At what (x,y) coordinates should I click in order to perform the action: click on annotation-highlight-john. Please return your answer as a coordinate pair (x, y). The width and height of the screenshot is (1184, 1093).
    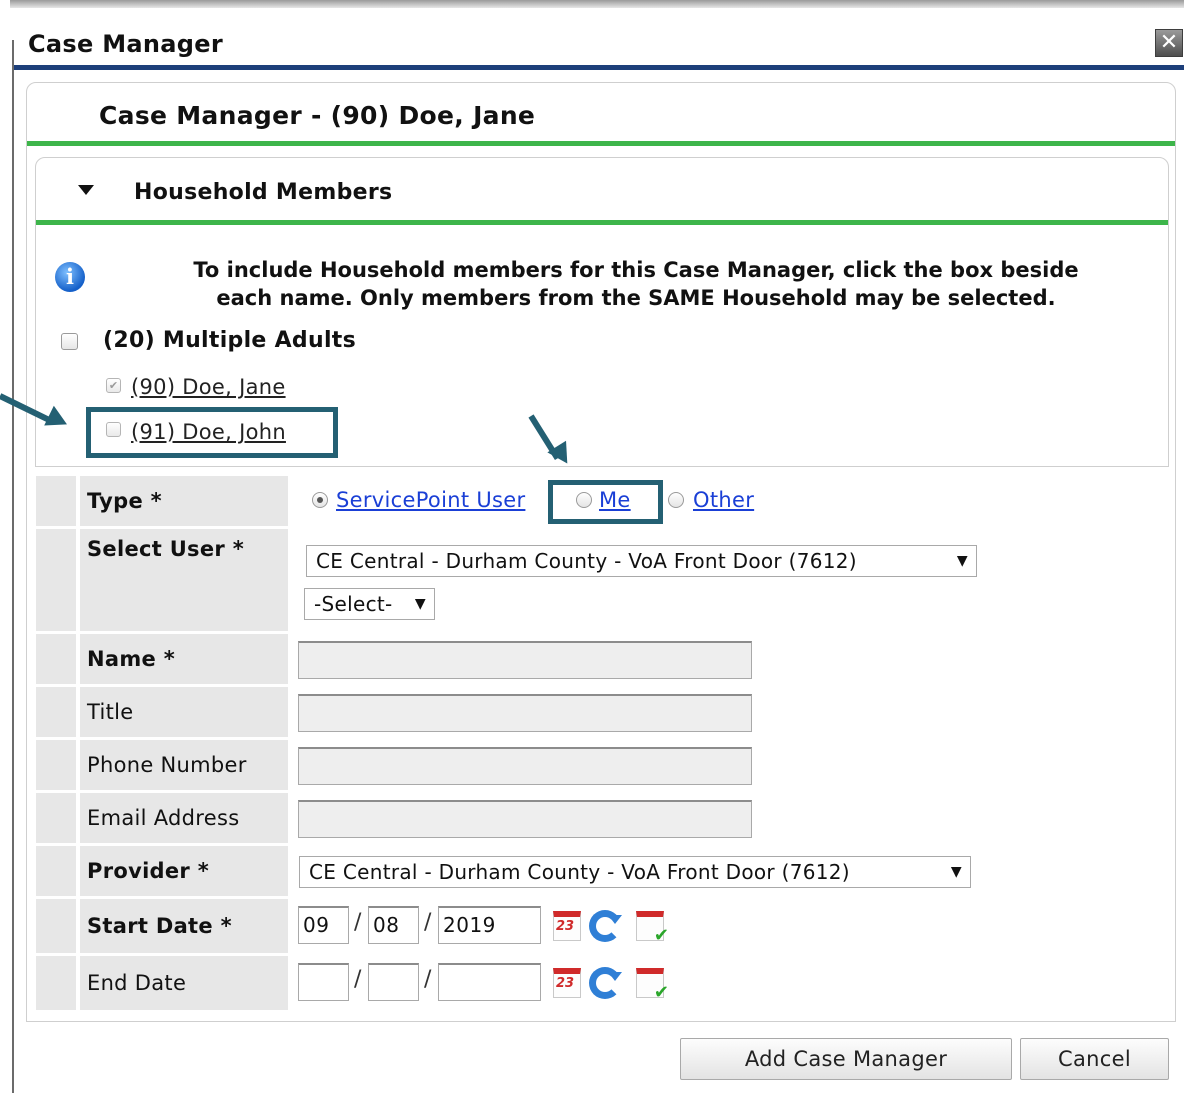
    Looking at the image, I should click on (212, 432).